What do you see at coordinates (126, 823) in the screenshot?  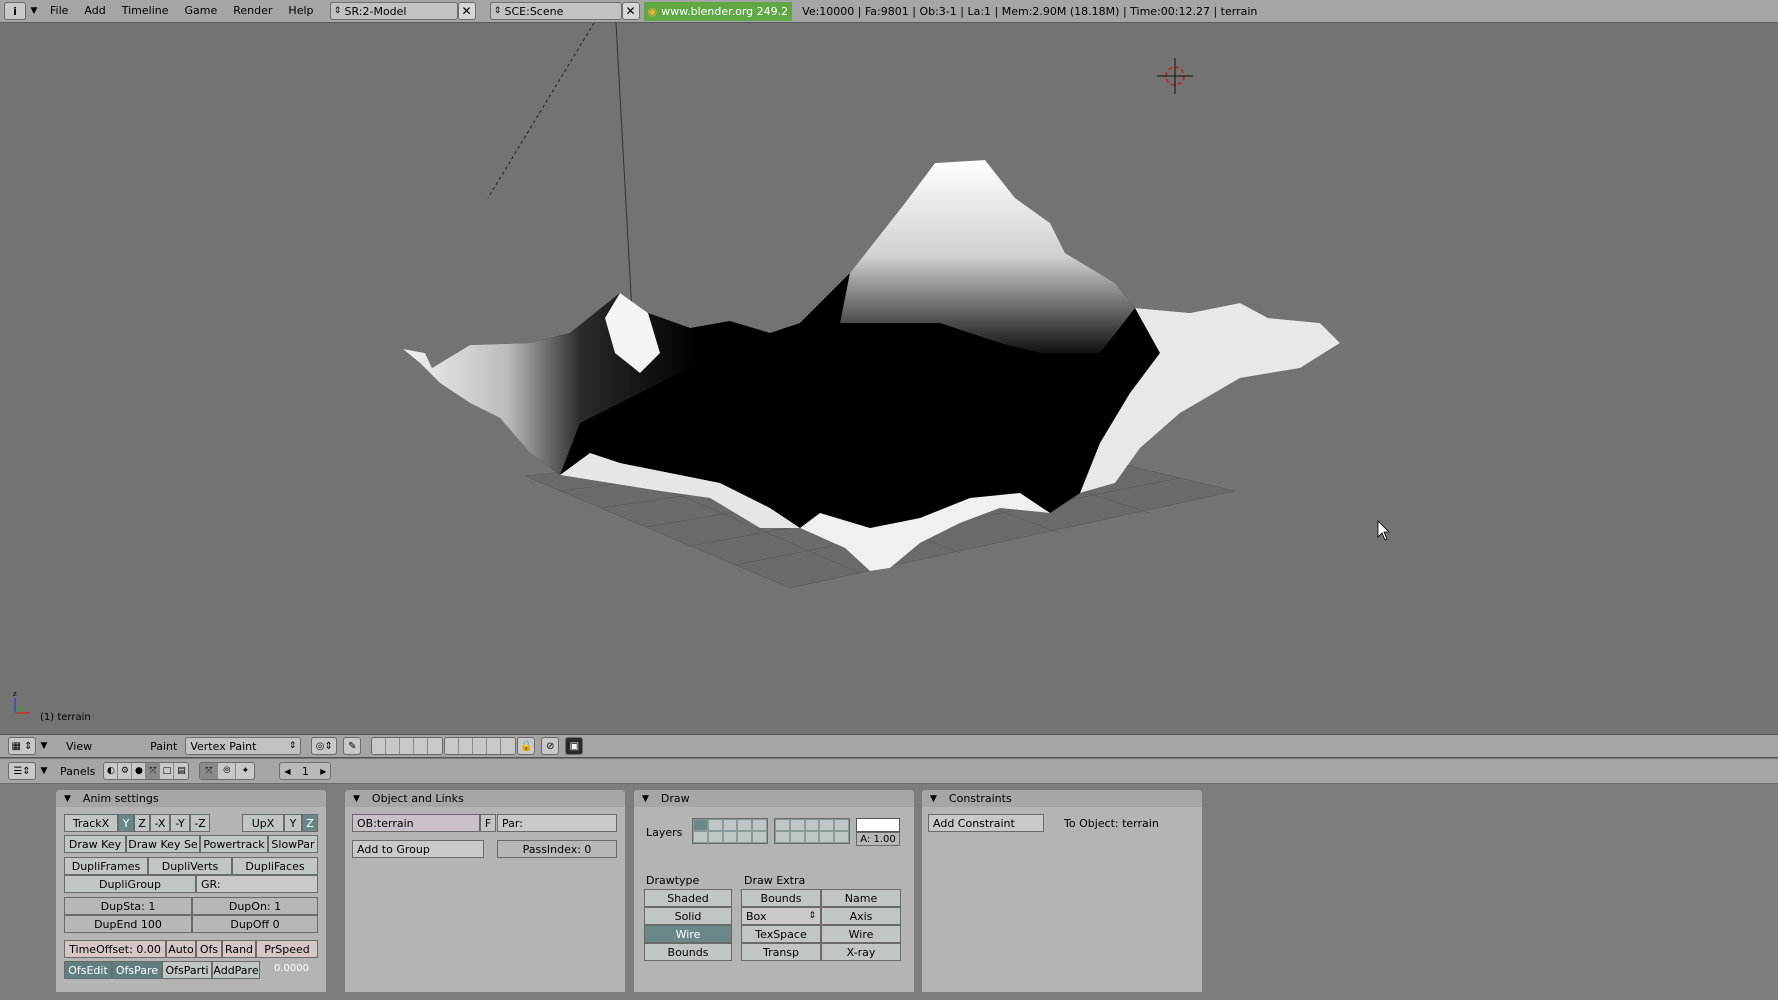 I see `track-y-button: Y` at bounding box center [126, 823].